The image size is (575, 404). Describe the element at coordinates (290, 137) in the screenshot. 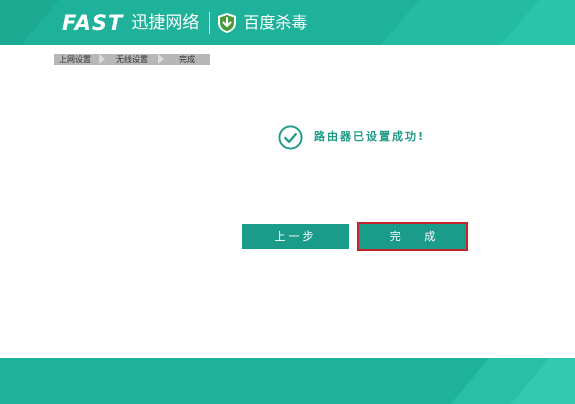

I see `check-circle-icon` at that location.